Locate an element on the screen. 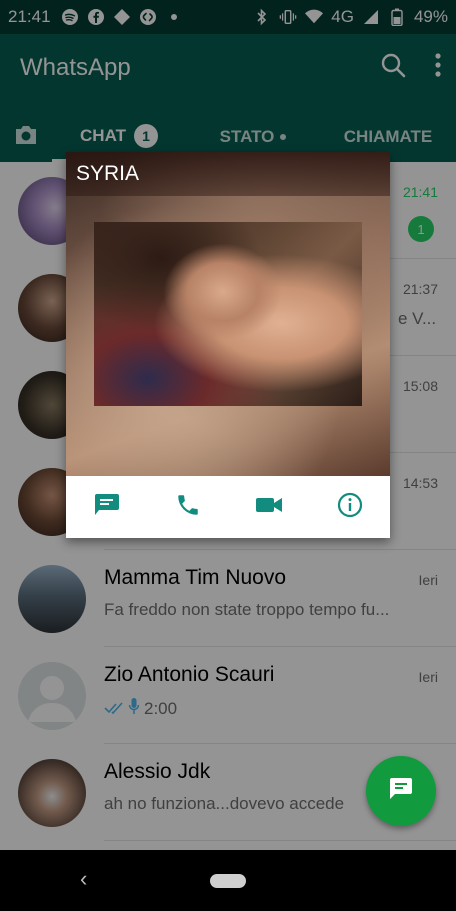 Image resolution: width=456 pixels, height=911 pixels. info-icon is located at coordinates (350, 507).